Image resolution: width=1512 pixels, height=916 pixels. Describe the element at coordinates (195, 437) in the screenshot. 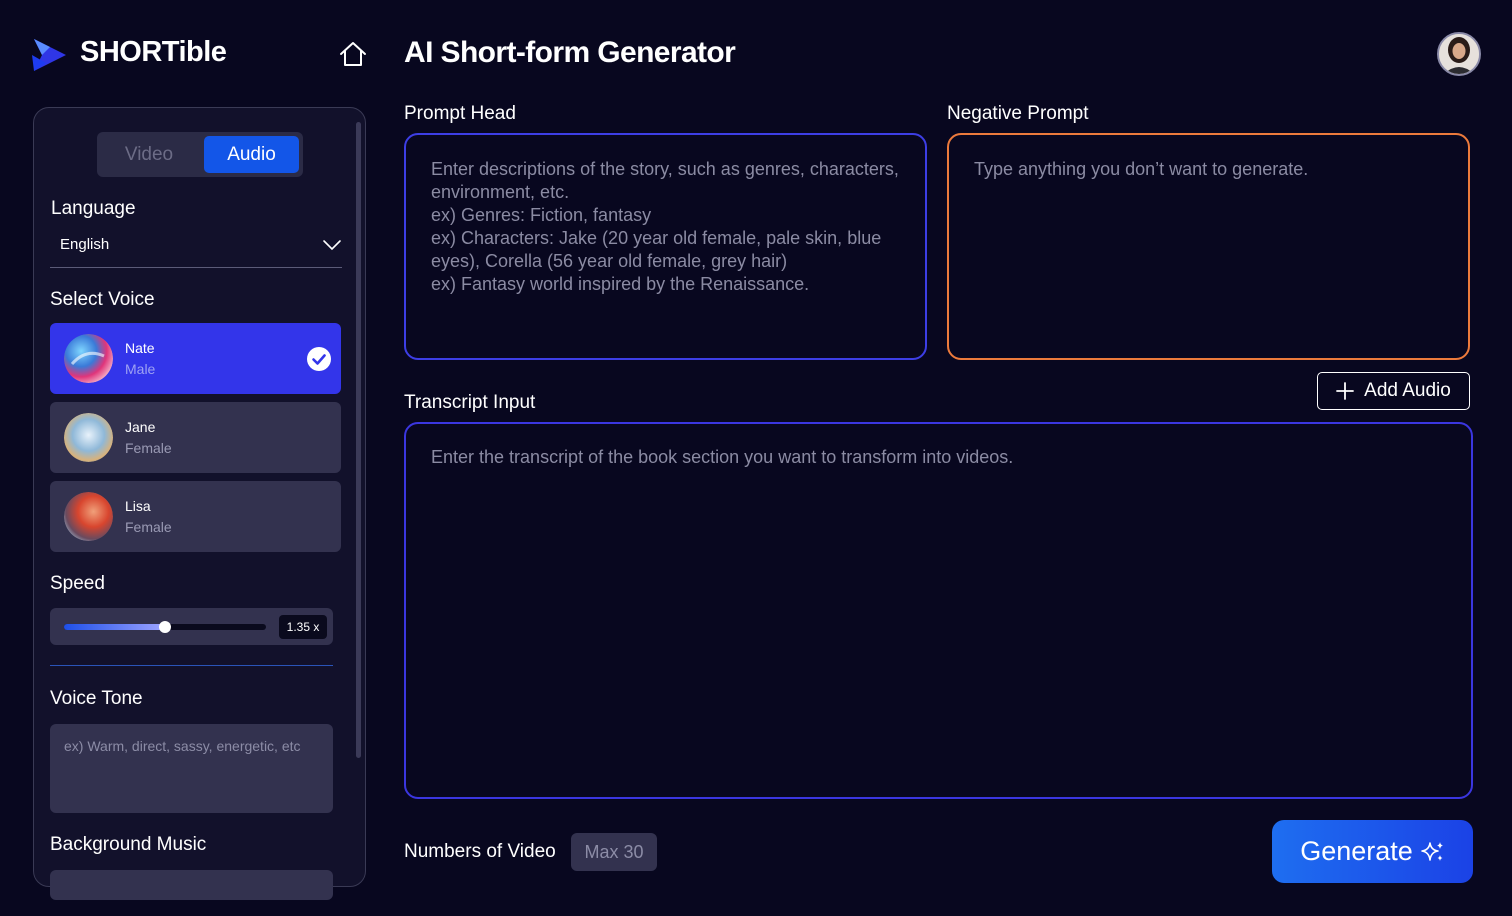

I see `voice-option-jane: Jane Female` at that location.